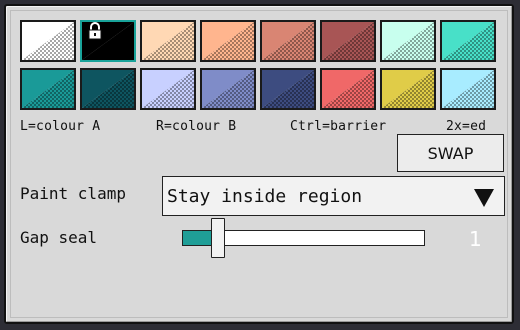  What do you see at coordinates (59, 237) in the screenshot?
I see `gap-seal-label: Gap seal` at bounding box center [59, 237].